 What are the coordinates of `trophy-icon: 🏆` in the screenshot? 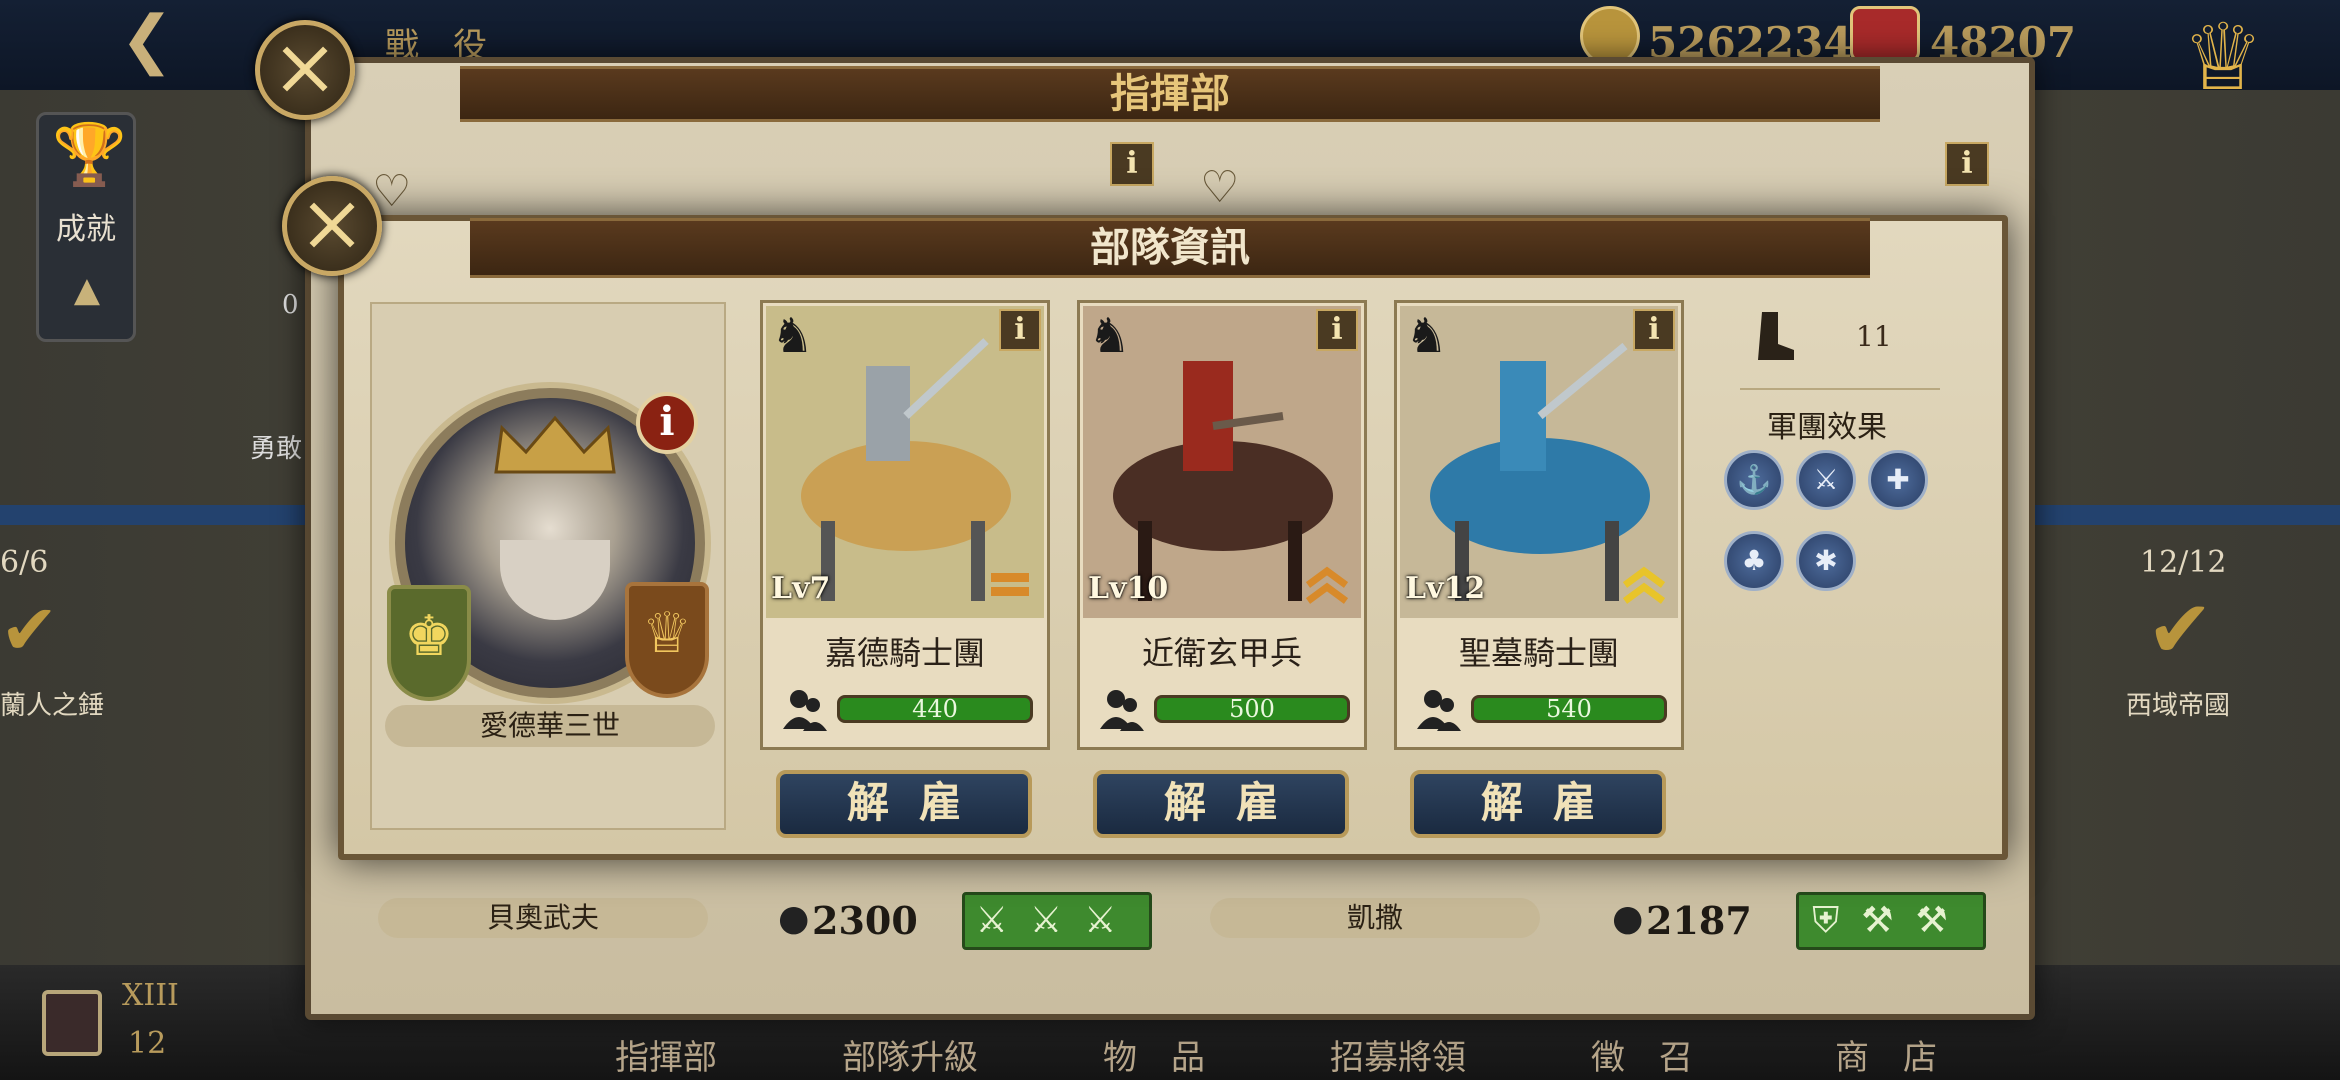 It's located at (89, 155).